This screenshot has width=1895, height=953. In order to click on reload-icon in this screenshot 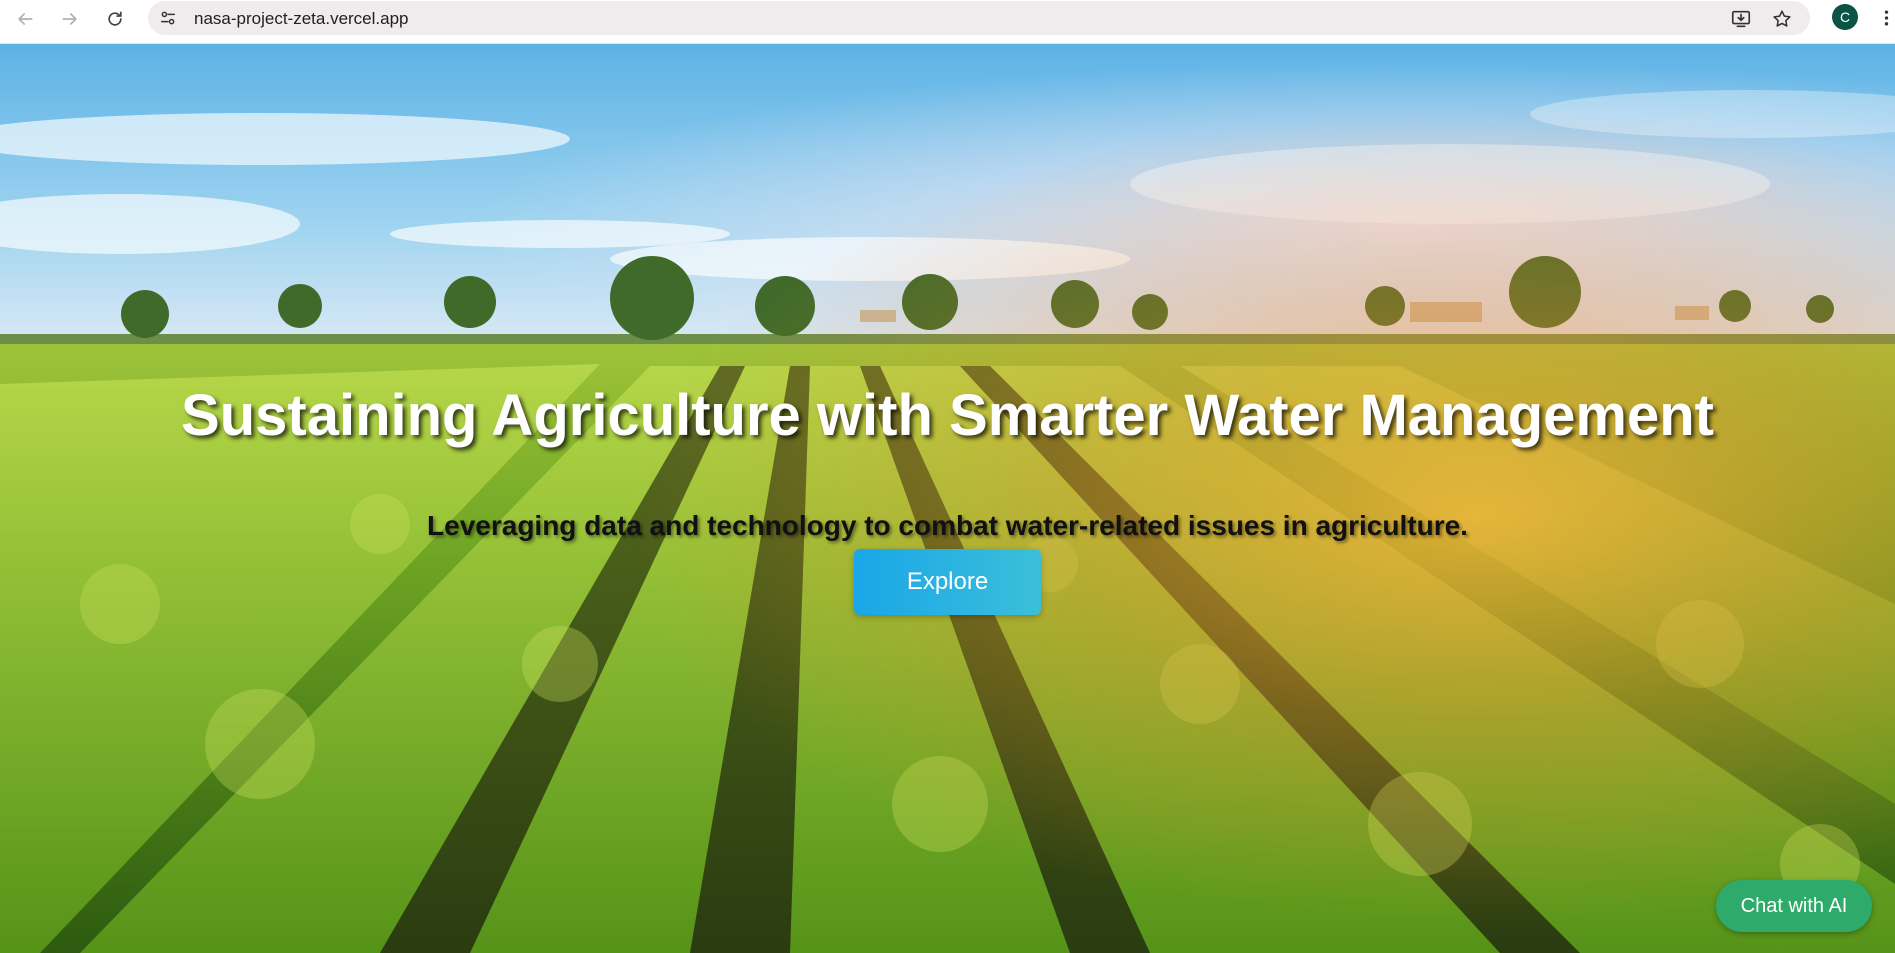, I will do `click(115, 18)`.